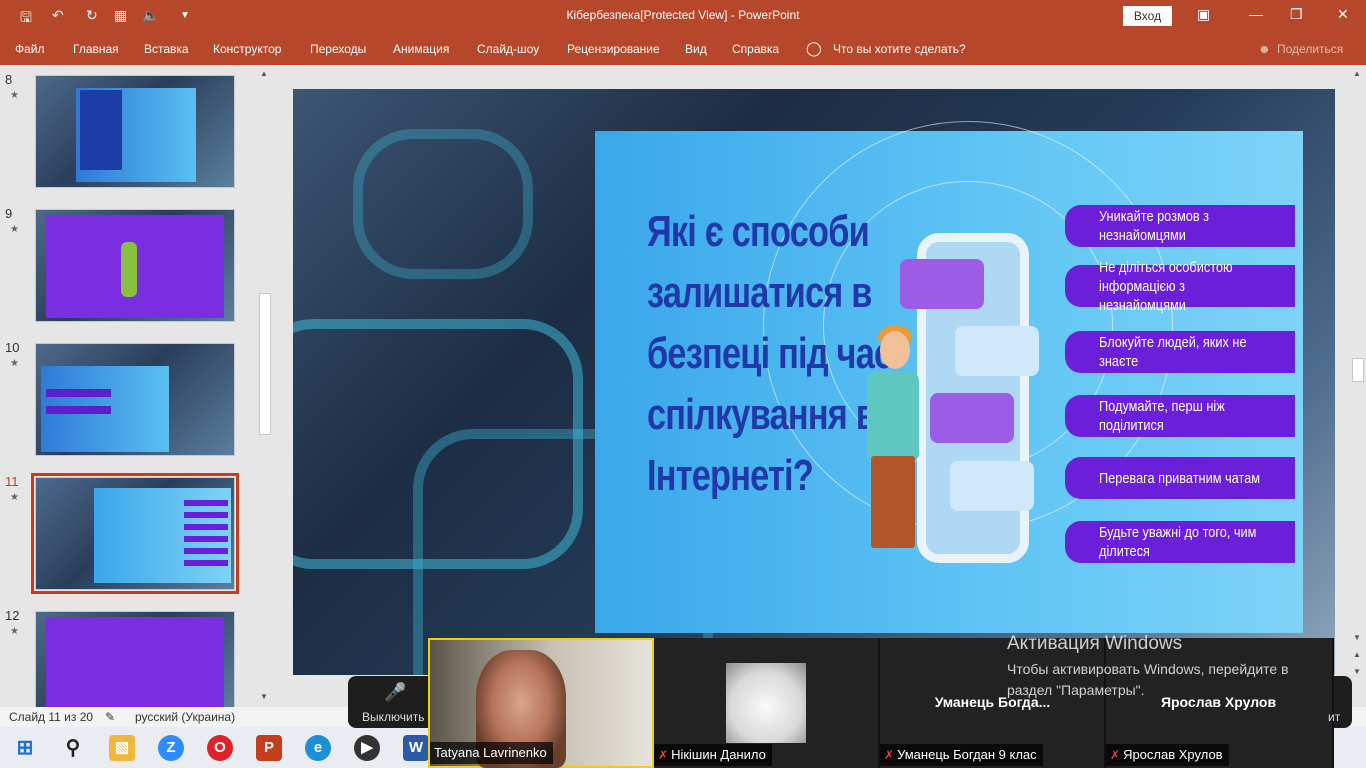  I want to click on minimize-icon: —, so click(1256, 14).